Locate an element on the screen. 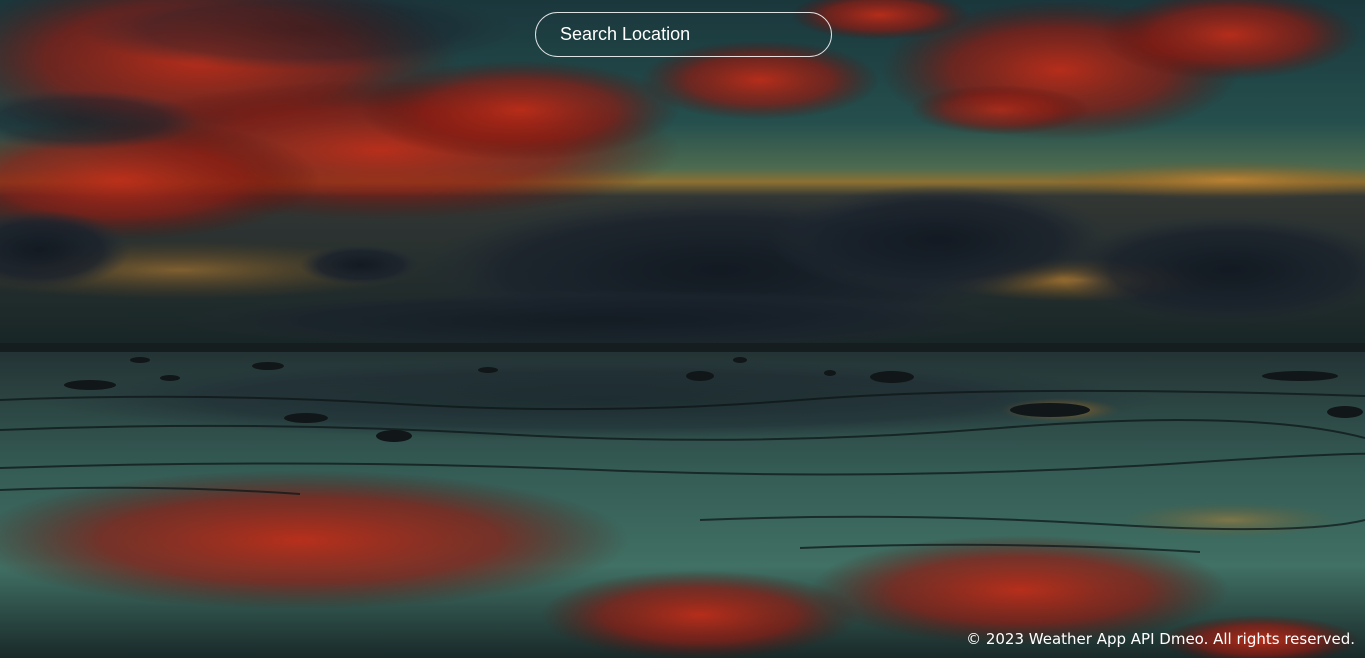 The image size is (1365, 658). search-location-input is located at coordinates (683, 34).